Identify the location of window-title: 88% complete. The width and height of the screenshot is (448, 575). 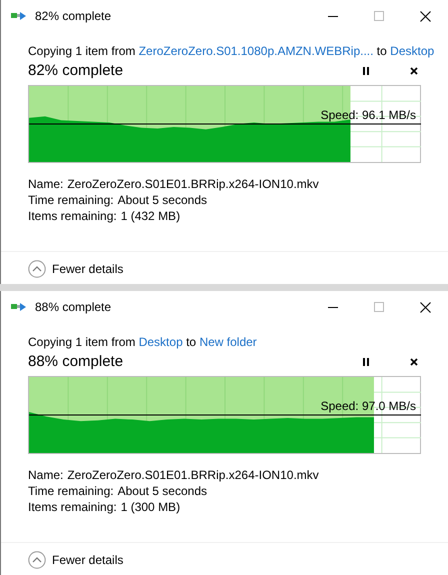
(73, 307).